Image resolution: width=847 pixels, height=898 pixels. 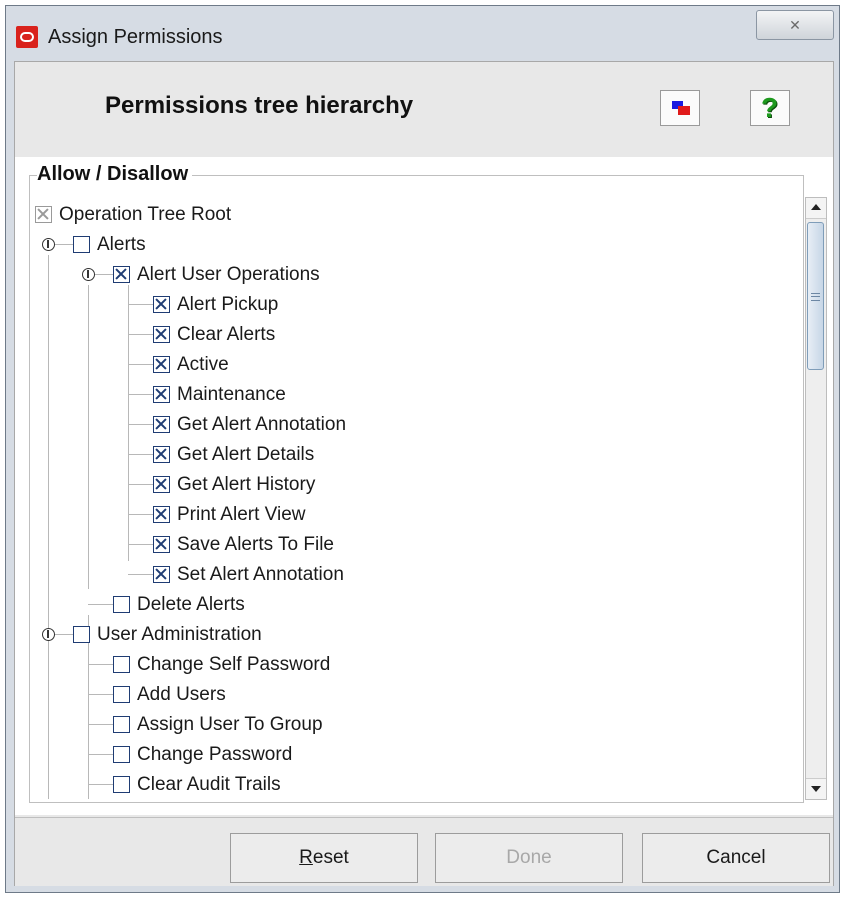 I want to click on tree-item: Alert Pickup, so click(x=418, y=305).